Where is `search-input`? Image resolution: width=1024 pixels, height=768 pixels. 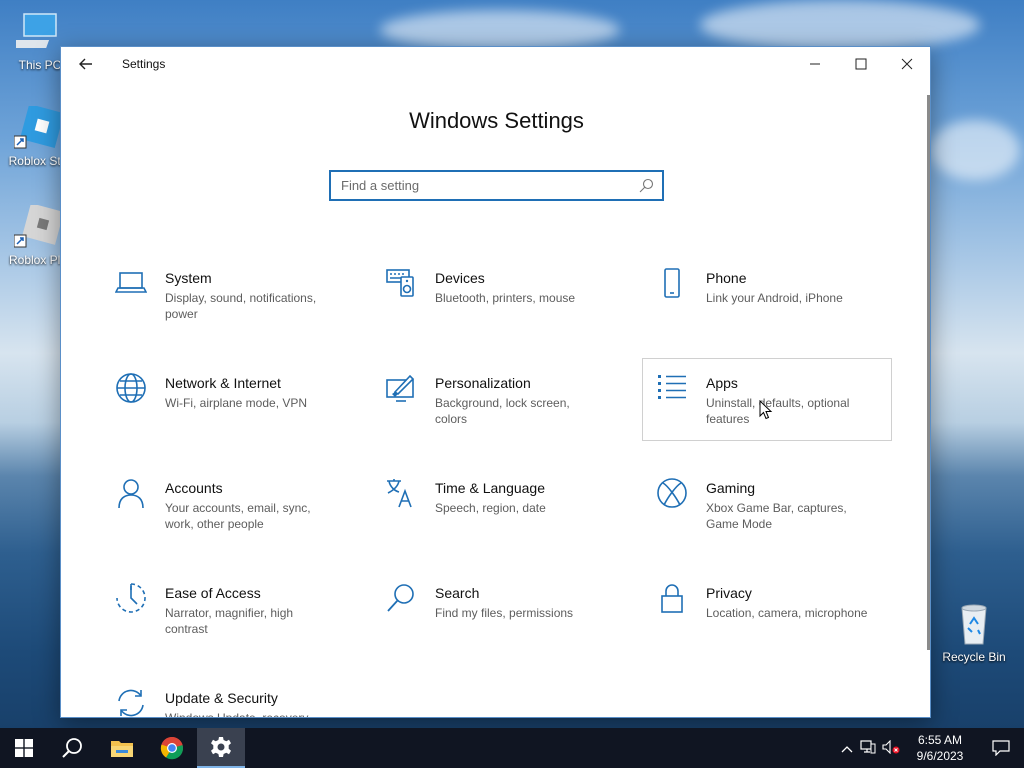
search-input is located at coordinates (496, 185).